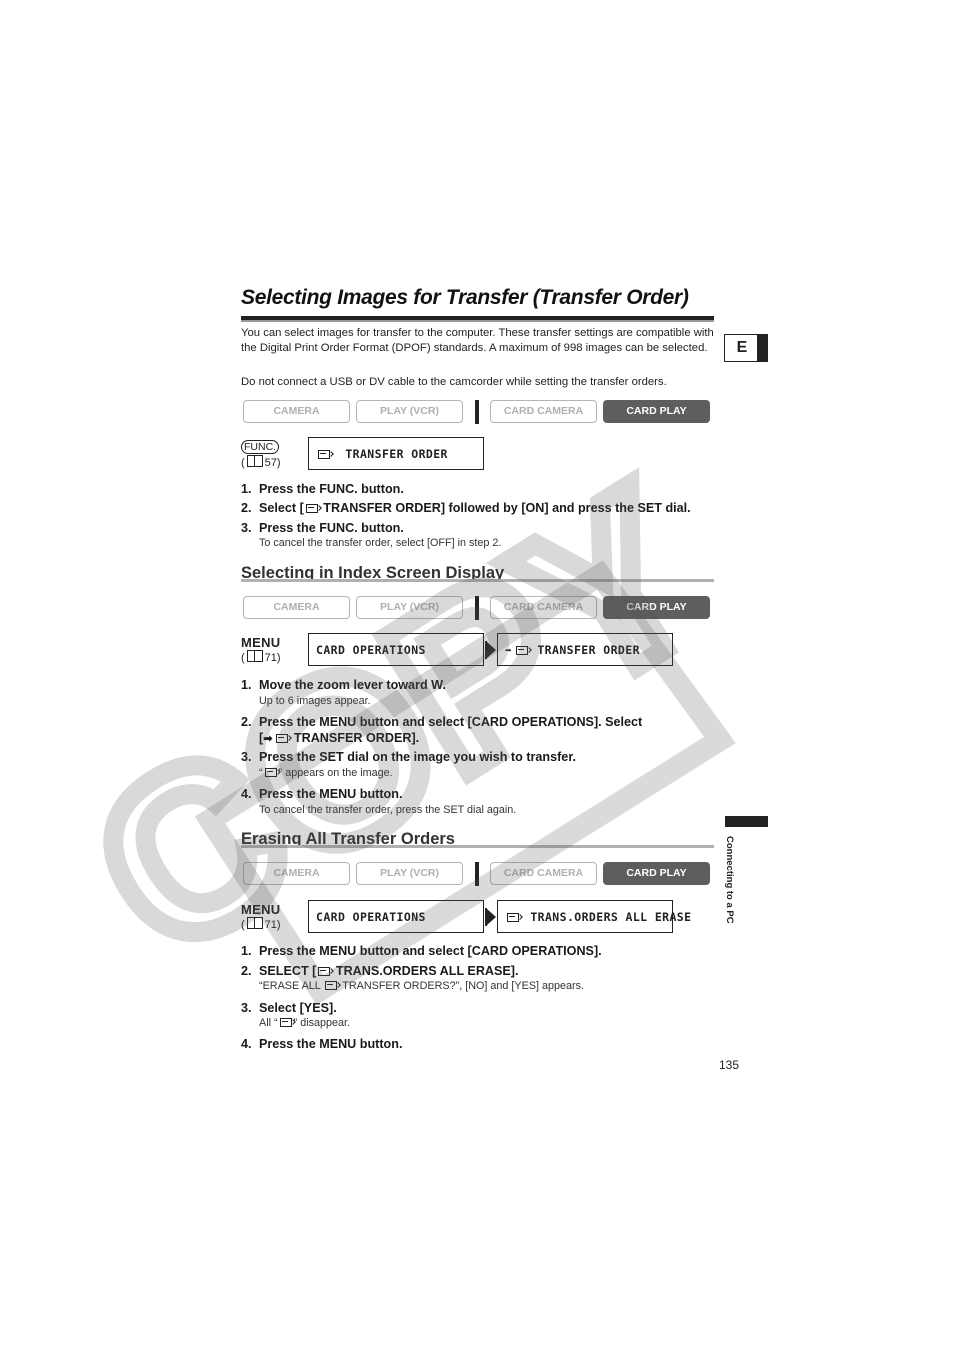  What do you see at coordinates (289, 1008) in the screenshot?
I see `step-3: 3. Select [YES].` at bounding box center [289, 1008].